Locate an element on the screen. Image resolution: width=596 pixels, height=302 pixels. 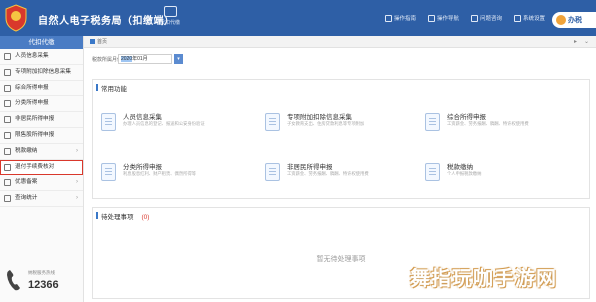
sidebar-item-person-info: 人员信息采集 is located at coordinates (41, 57).